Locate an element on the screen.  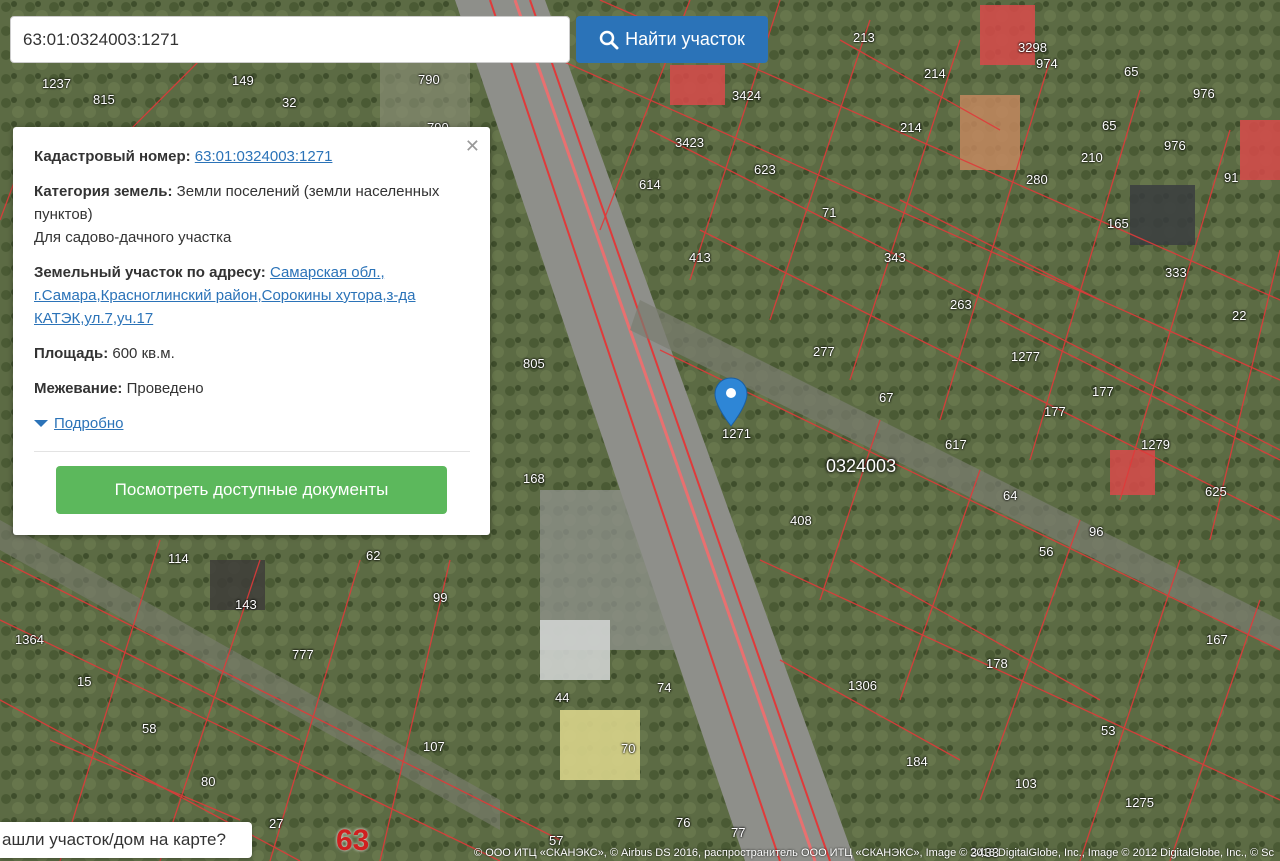
cadastral-number-label: Кадастровый номер: is located at coordinates (112, 156).